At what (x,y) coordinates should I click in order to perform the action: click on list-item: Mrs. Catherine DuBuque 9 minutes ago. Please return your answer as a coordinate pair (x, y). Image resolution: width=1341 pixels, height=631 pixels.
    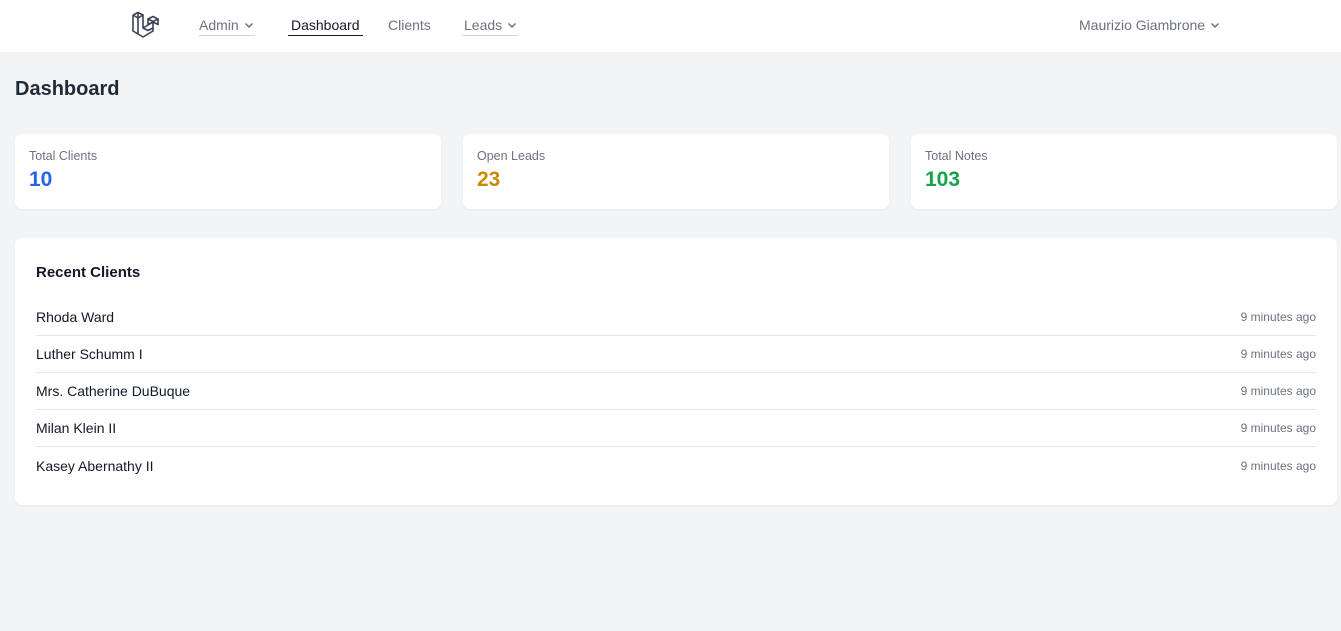
    Looking at the image, I should click on (676, 391).